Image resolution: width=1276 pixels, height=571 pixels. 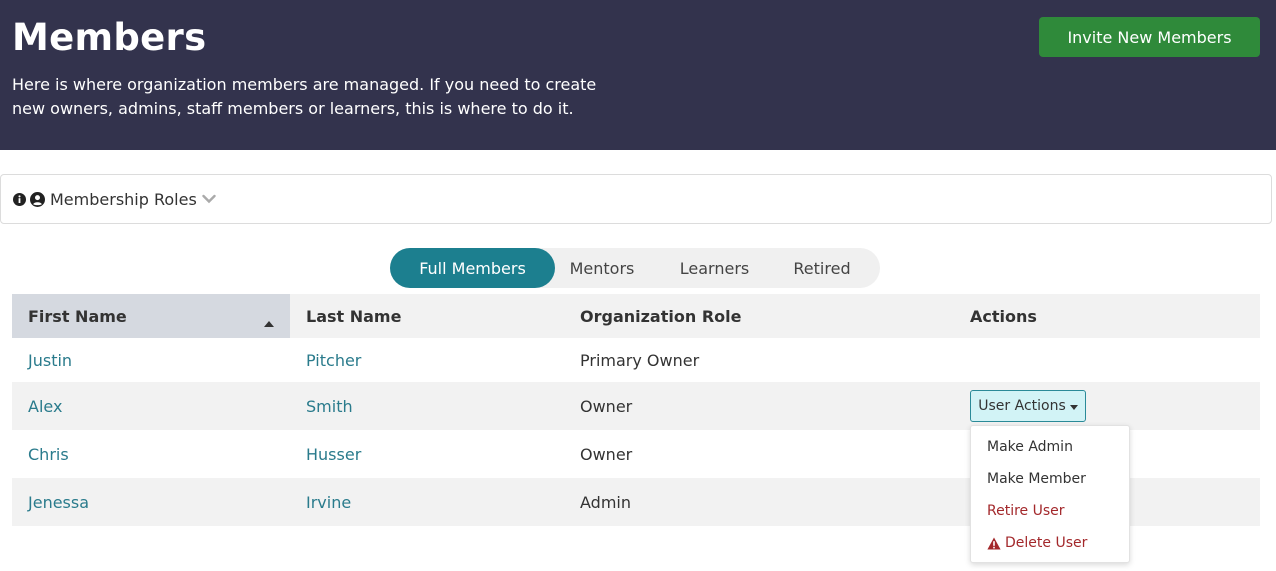 I want to click on caret-down-icon, so click(x=1073, y=406).